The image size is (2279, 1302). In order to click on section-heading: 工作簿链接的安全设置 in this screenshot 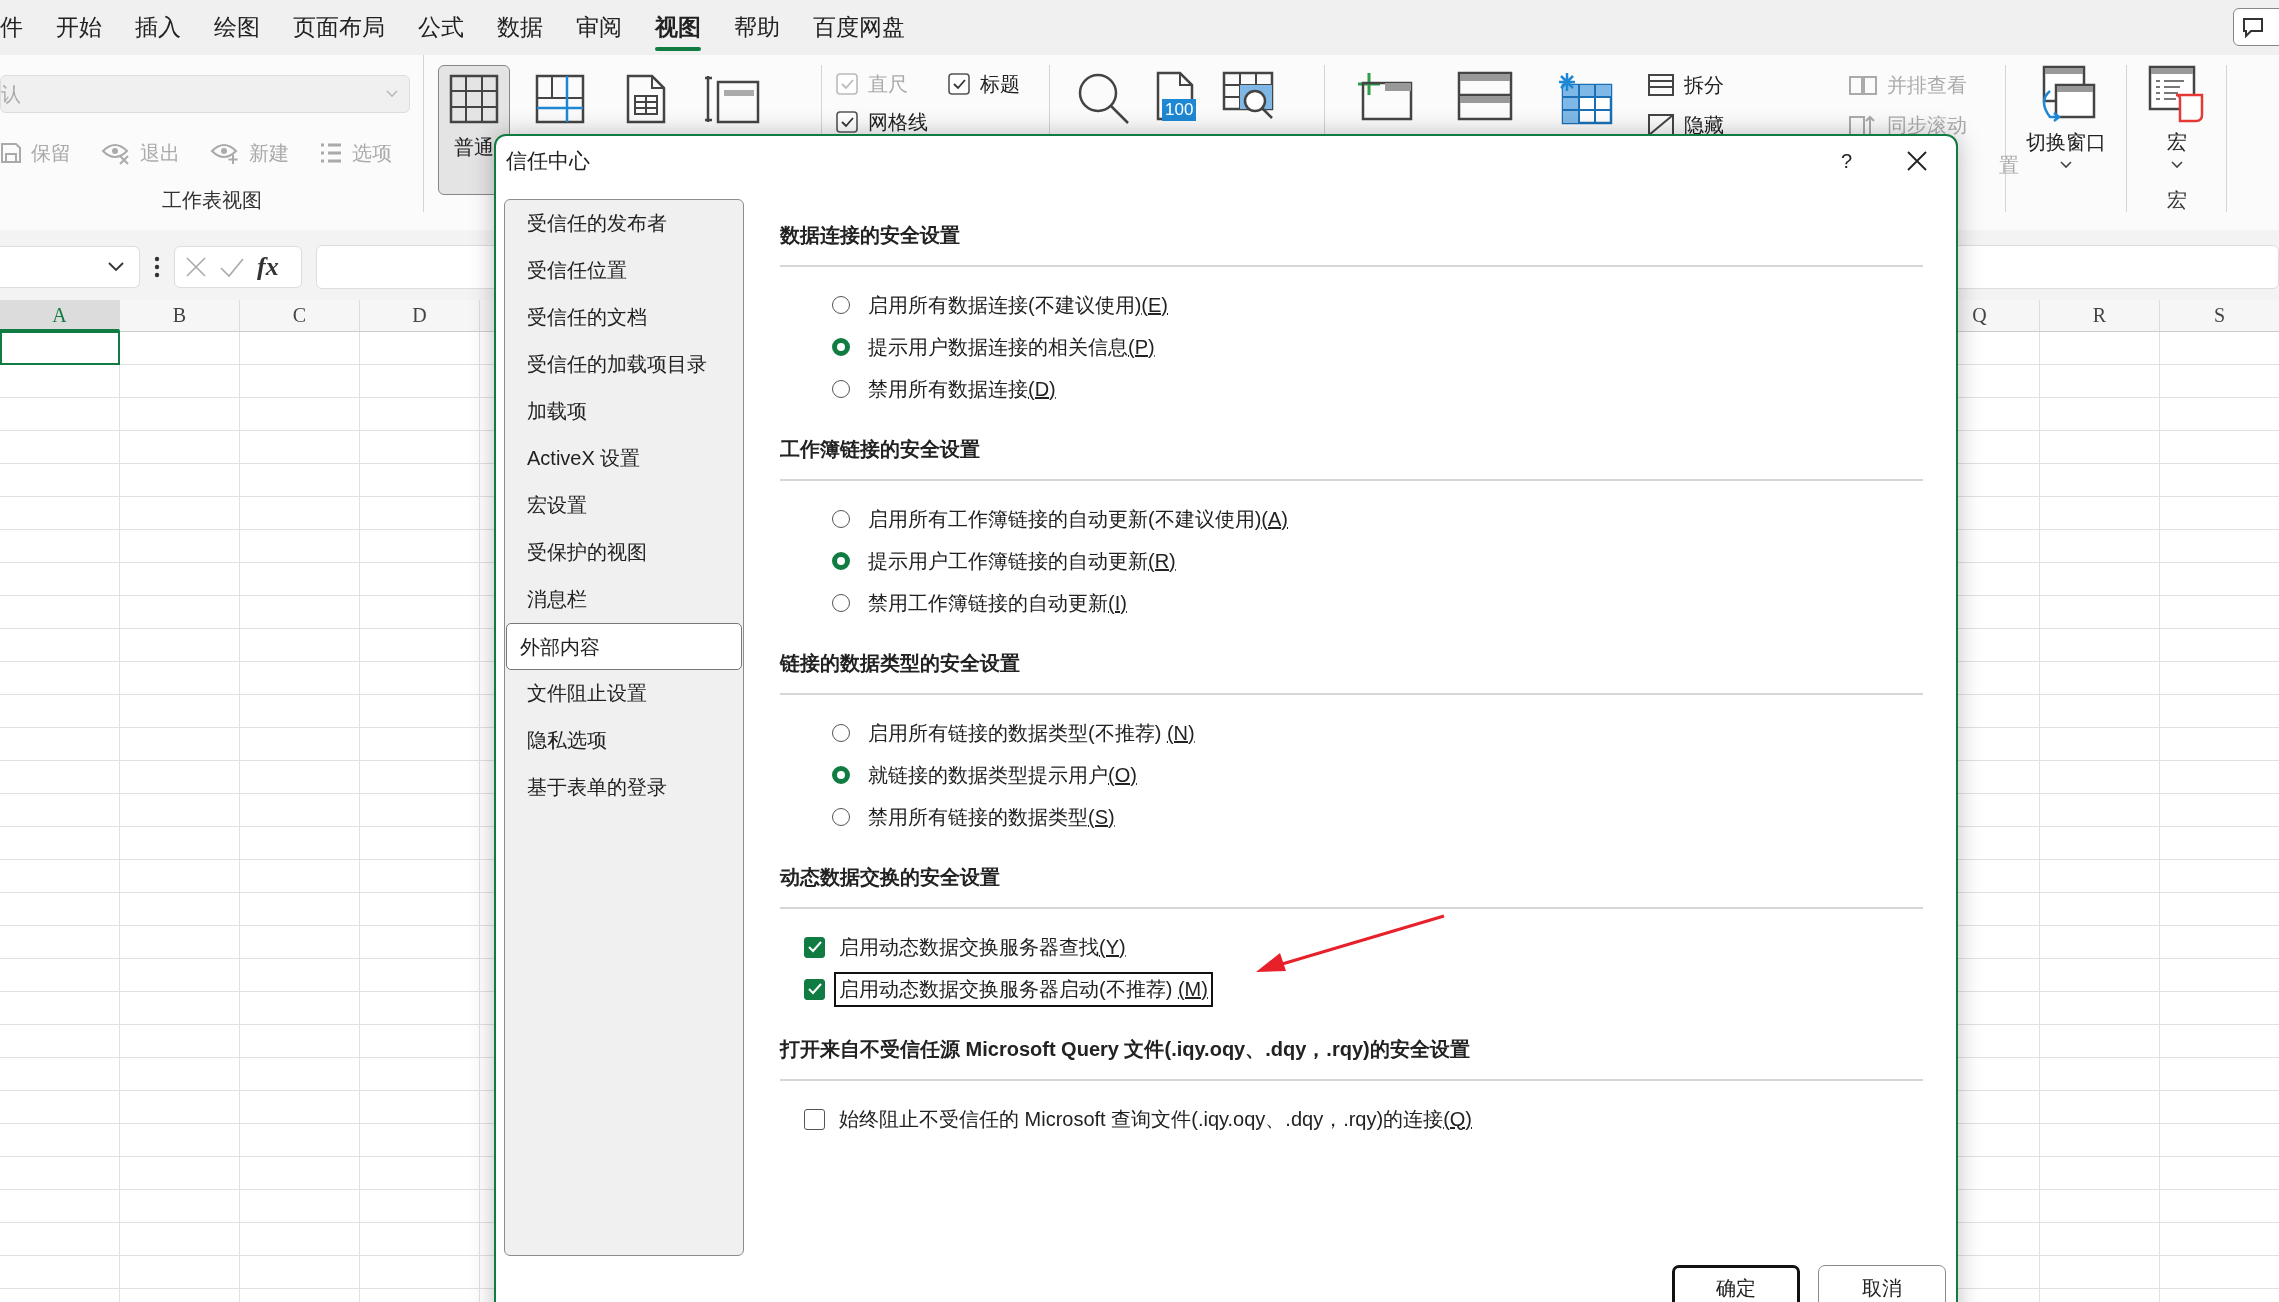, I will do `click(1351, 455)`.